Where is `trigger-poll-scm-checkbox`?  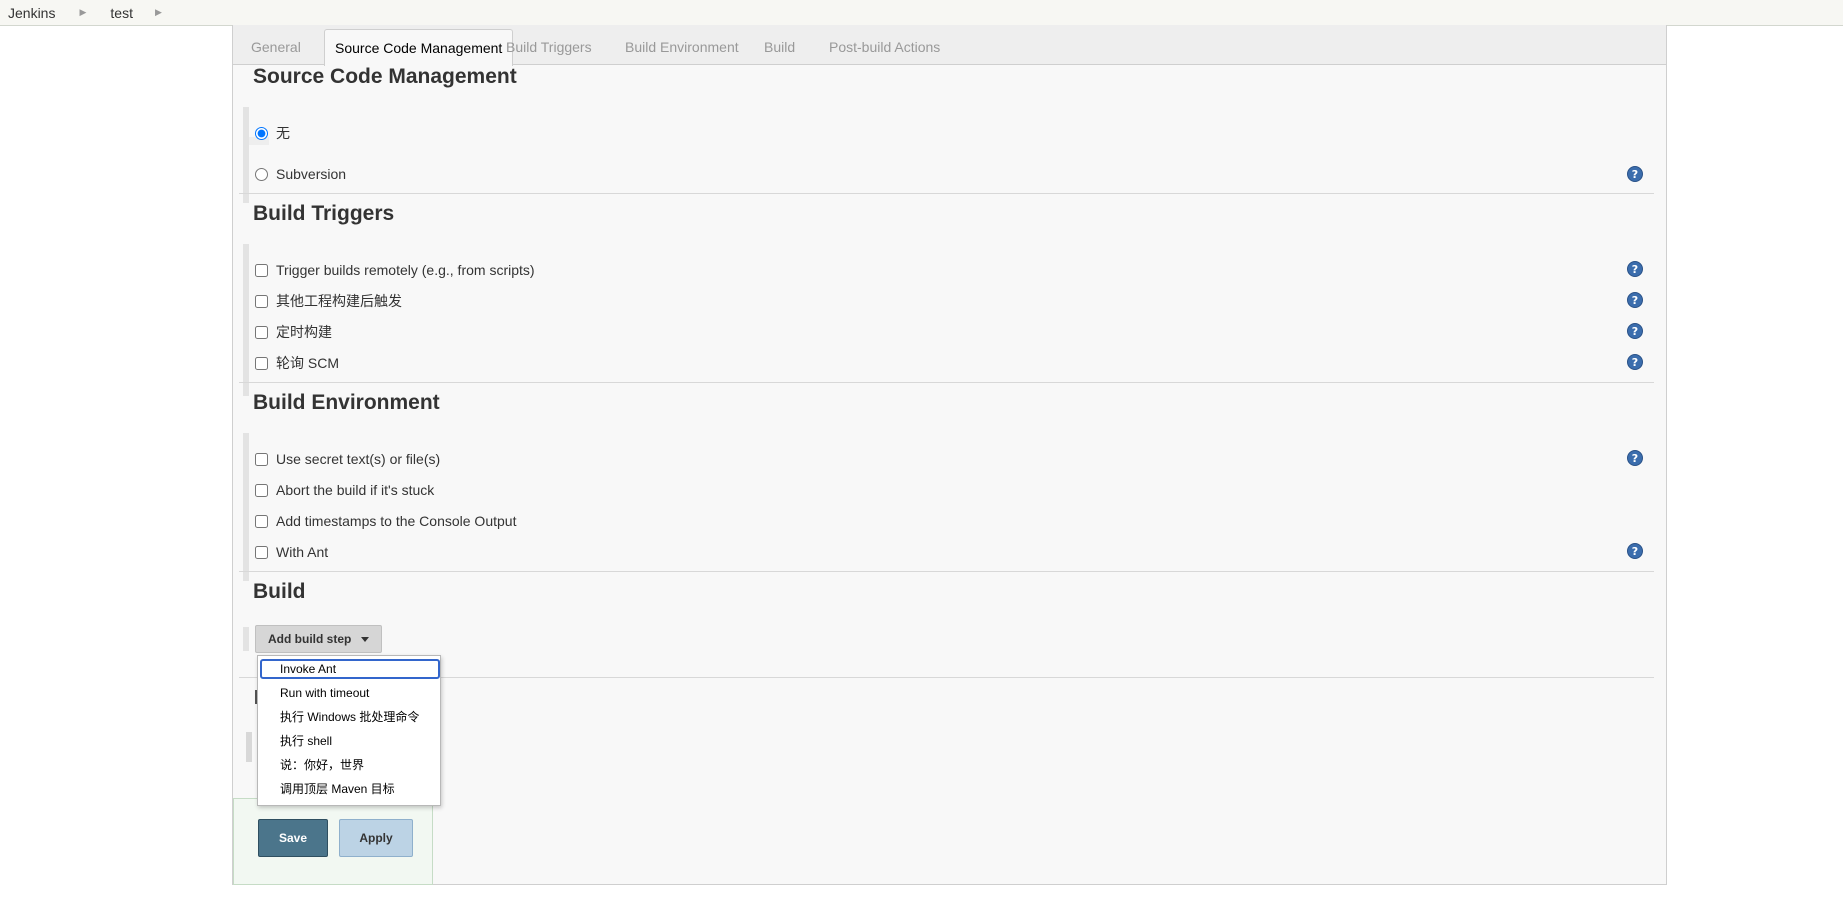 trigger-poll-scm-checkbox is located at coordinates (261, 363).